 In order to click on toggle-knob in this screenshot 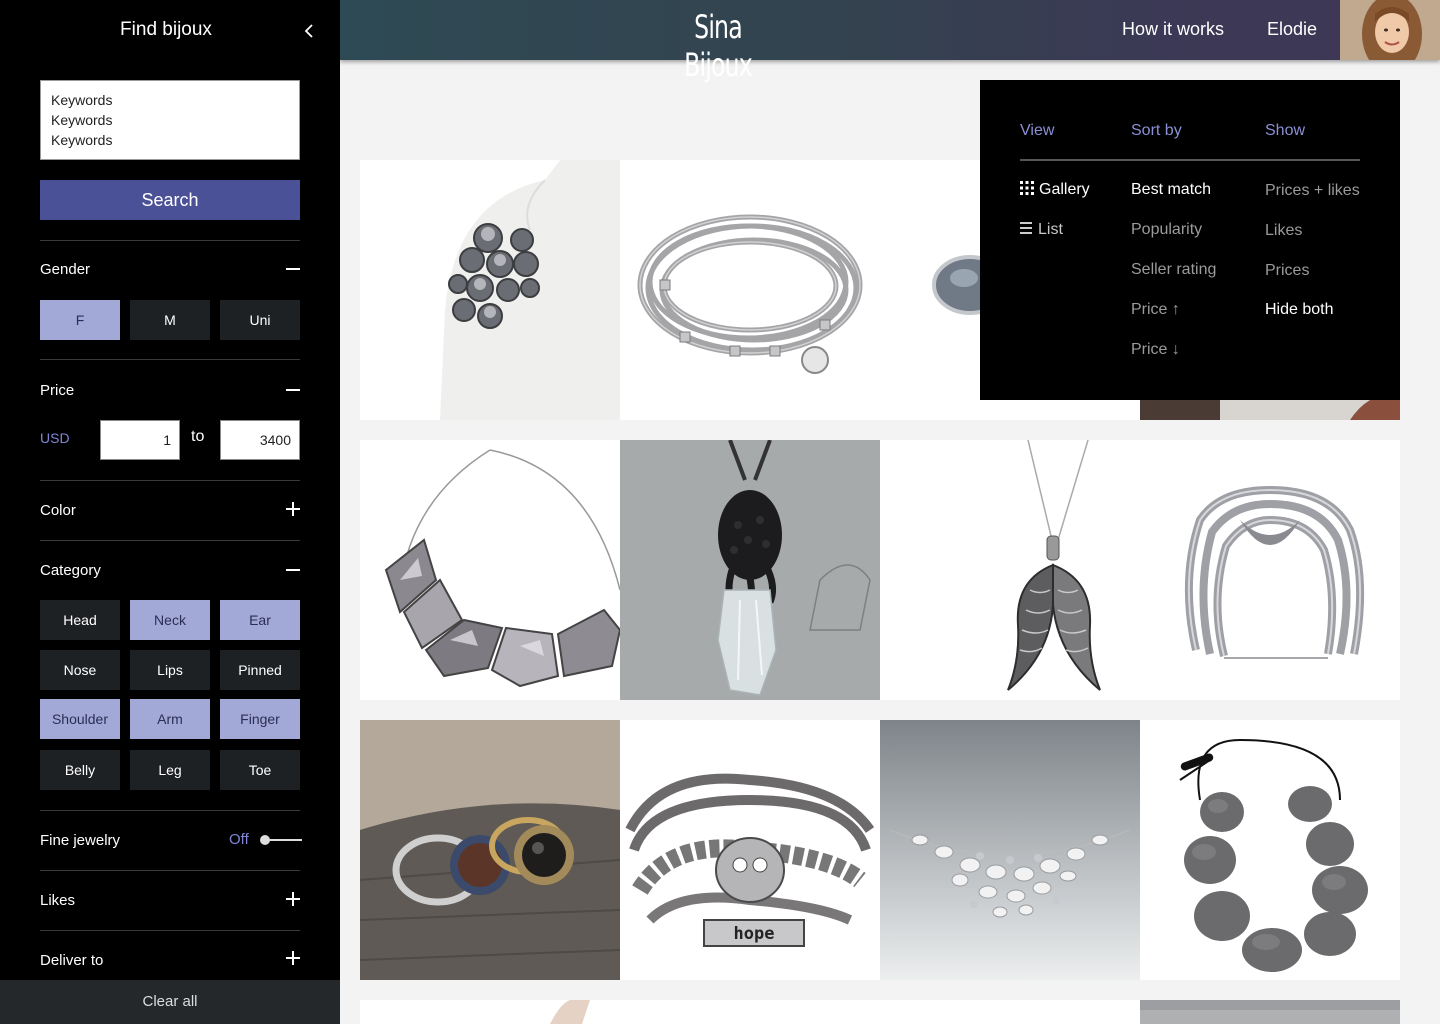, I will do `click(265, 840)`.